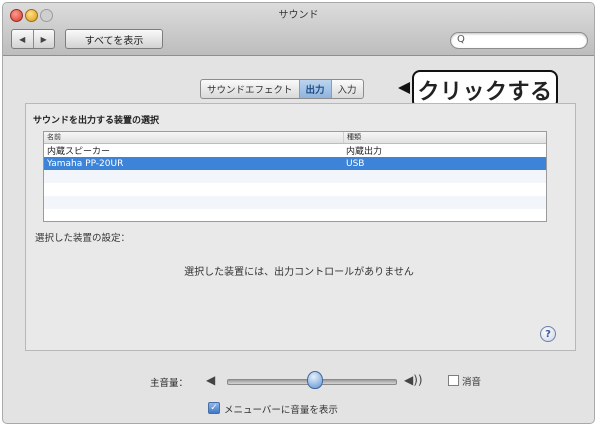 The height and width of the screenshot is (431, 598). What do you see at coordinates (281, 410) in the screenshot?
I see `show-volume-in-menubar-label: メニューバーに音量を表示` at bounding box center [281, 410].